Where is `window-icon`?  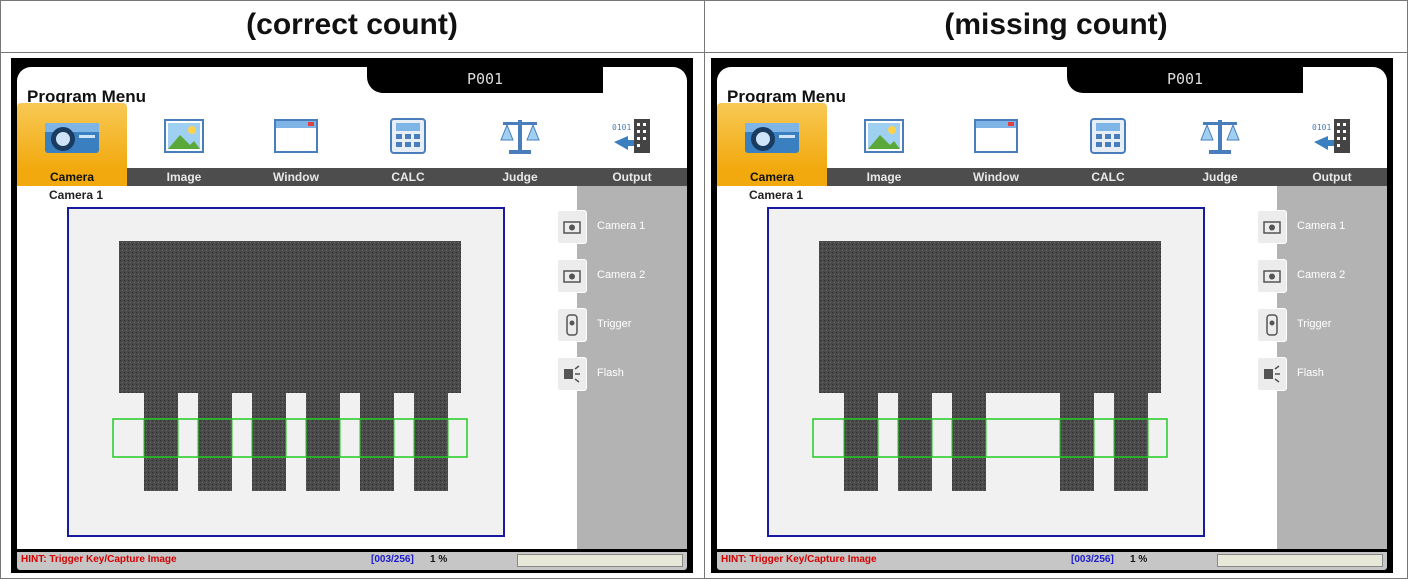
window-icon is located at coordinates (296, 136).